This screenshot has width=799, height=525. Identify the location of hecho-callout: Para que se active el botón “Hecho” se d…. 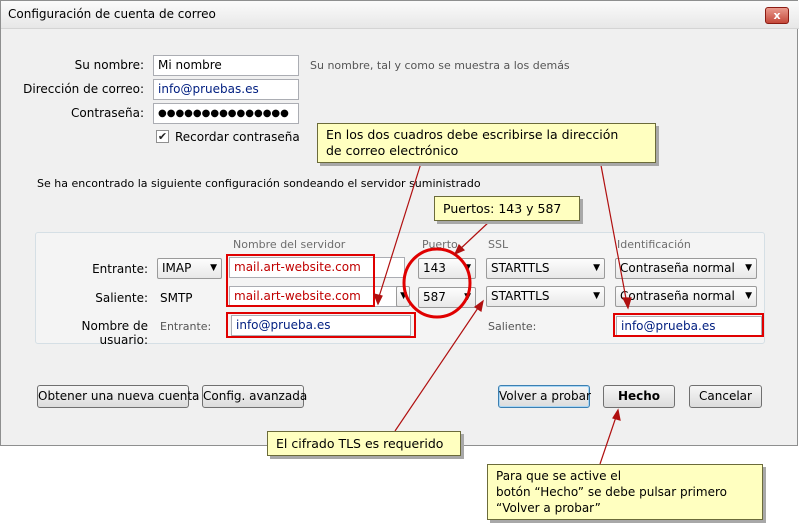
(625, 492).